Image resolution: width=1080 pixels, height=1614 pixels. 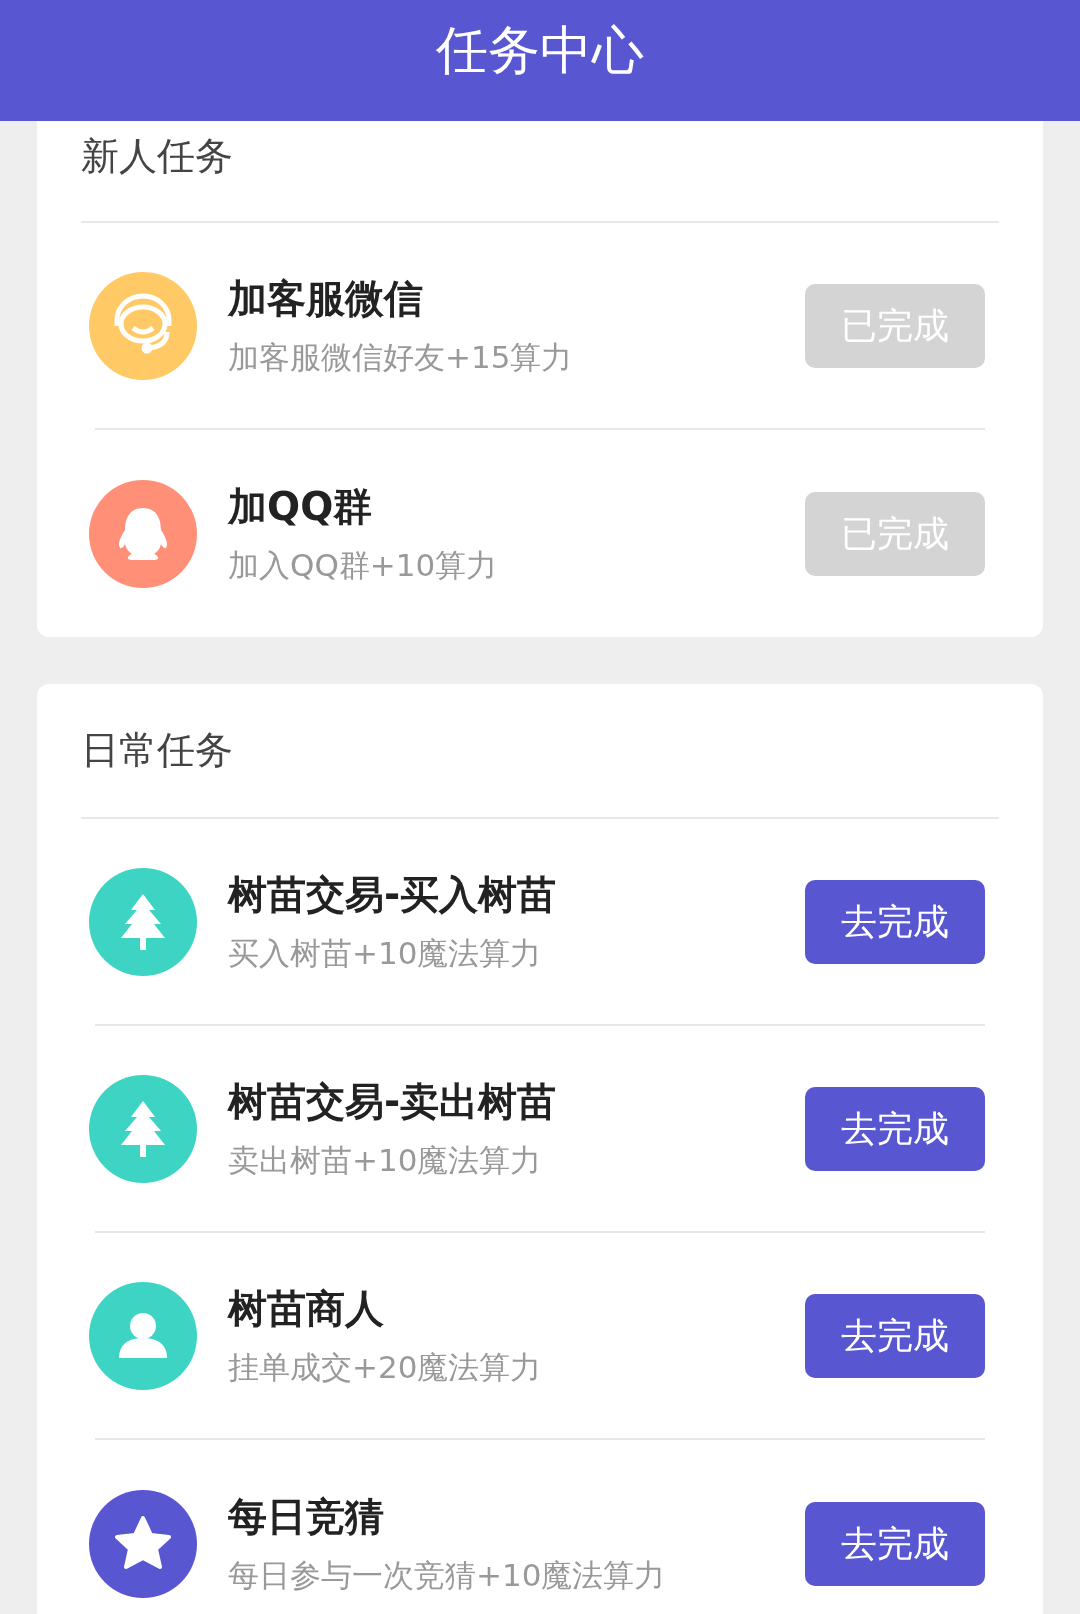 What do you see at coordinates (401, 357) in the screenshot?
I see `task-description: 加客服微信好友+15算力` at bounding box center [401, 357].